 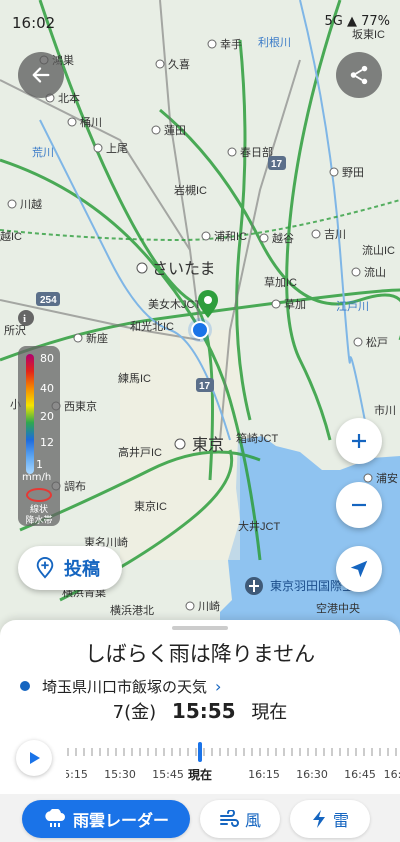 What do you see at coordinates (357, 21) in the screenshot?
I see `status-indicators: 5G ▲ 77%` at bounding box center [357, 21].